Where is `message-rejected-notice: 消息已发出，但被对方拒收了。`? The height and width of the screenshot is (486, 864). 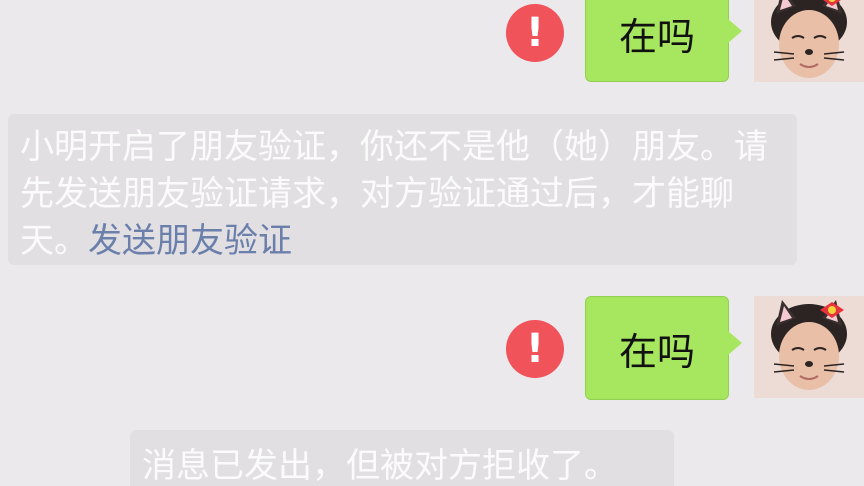
message-rejected-notice: 消息已发出，但被对方拒收了。 is located at coordinates (402, 458).